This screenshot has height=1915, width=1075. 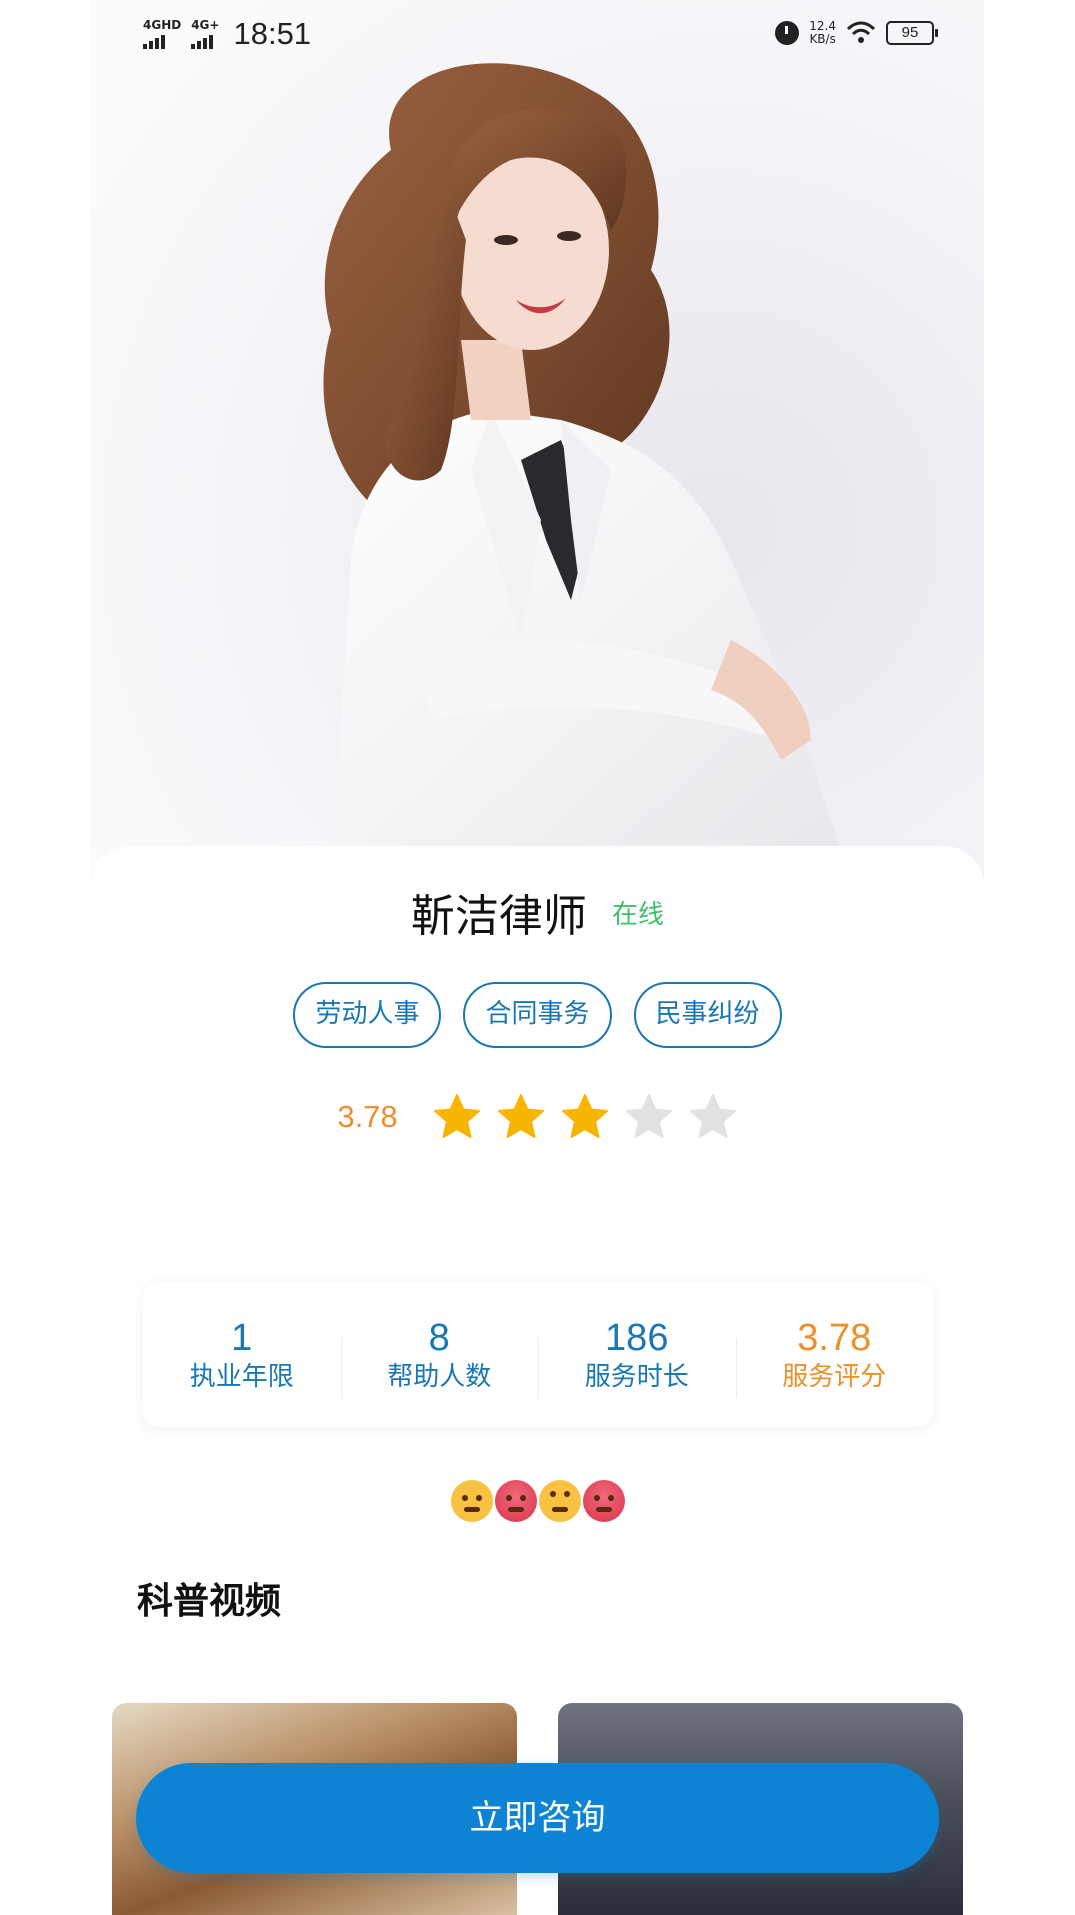 What do you see at coordinates (636, 1376) in the screenshot?
I see `stat-label: 服务时长` at bounding box center [636, 1376].